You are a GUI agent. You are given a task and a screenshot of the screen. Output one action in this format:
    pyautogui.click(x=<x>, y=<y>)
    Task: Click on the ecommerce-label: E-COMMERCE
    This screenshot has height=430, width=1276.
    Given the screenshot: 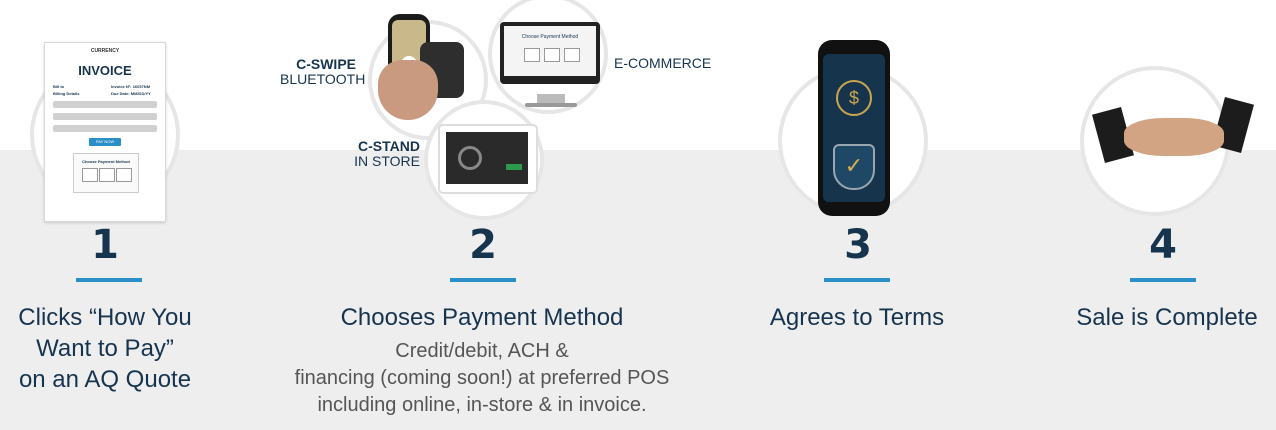 What is the action you would take?
    pyautogui.click(x=663, y=63)
    